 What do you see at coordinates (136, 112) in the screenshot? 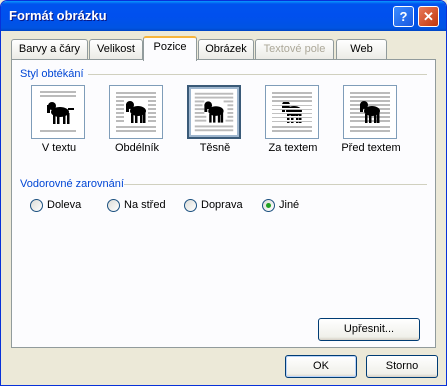
I see `square-icon` at bounding box center [136, 112].